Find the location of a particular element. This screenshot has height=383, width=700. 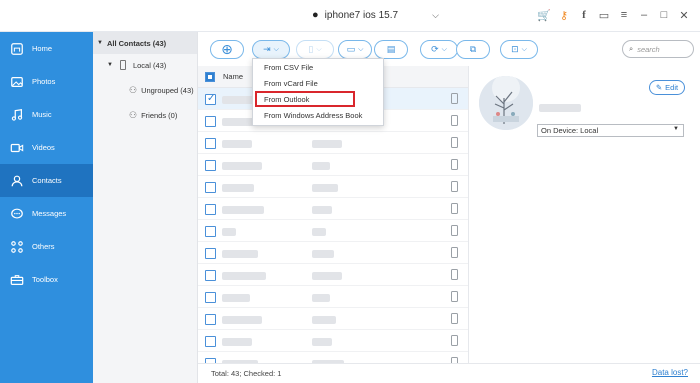

sidebar-item-toolbox: Toolbox is located at coordinates (46, 279).